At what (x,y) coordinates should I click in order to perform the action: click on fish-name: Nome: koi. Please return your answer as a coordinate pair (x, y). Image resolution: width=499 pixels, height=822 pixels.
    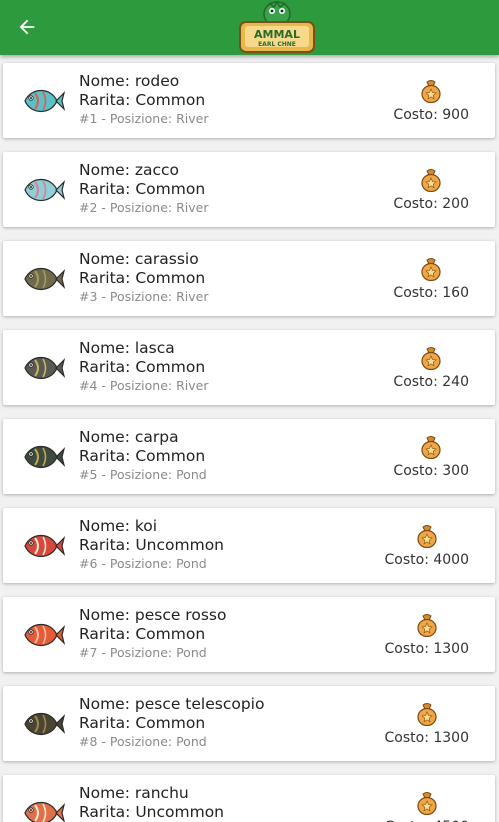
    Looking at the image, I should click on (118, 526).